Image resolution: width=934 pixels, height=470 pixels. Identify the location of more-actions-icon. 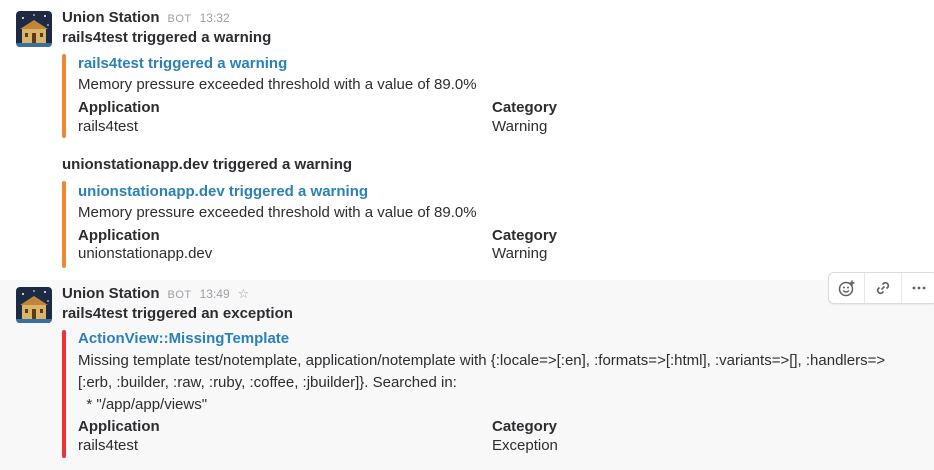
(917, 288).